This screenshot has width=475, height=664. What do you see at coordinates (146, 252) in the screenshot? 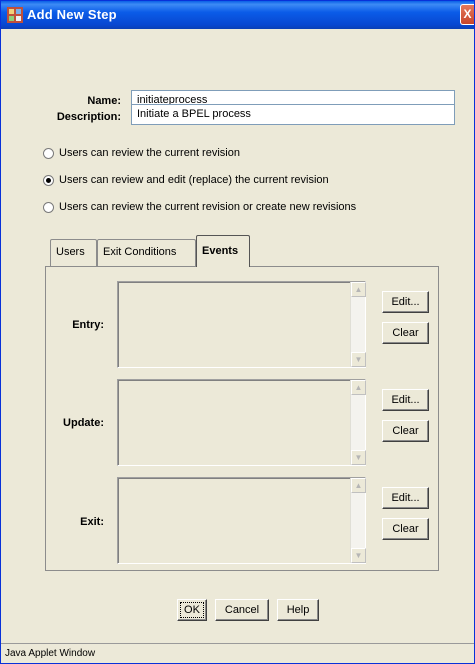
I see `tab-exit-conditions: Exit Conditions` at bounding box center [146, 252].